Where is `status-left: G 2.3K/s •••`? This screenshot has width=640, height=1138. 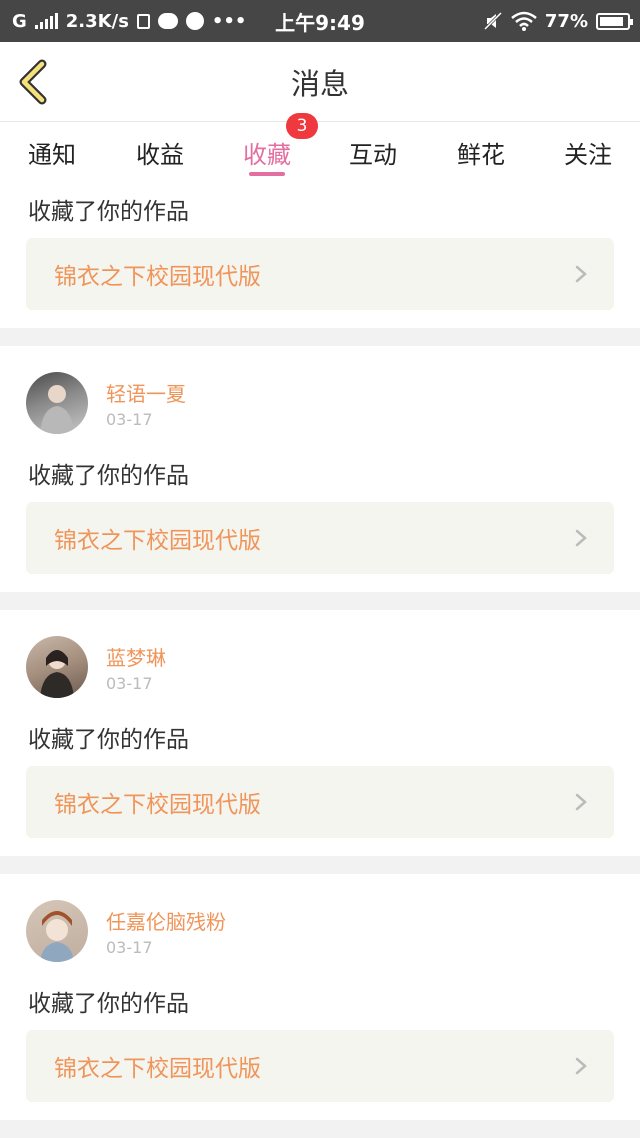 status-left: G 2.3K/s ••• is located at coordinates (129, 21).